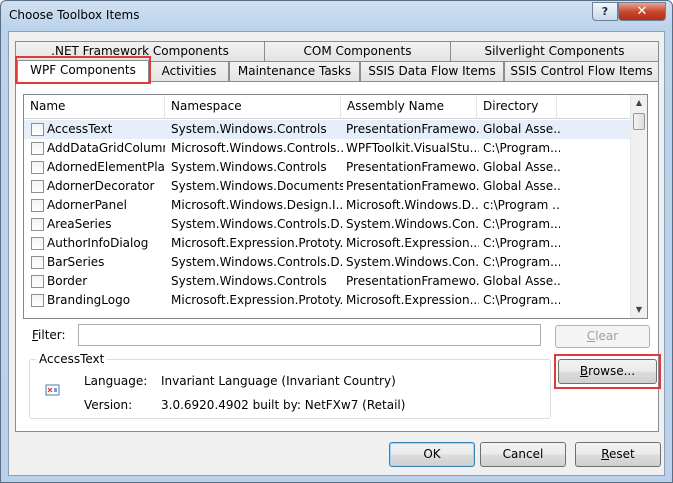  Describe the element at coordinates (52, 335) in the screenshot. I see `filter-label-text: ilter:` at that location.